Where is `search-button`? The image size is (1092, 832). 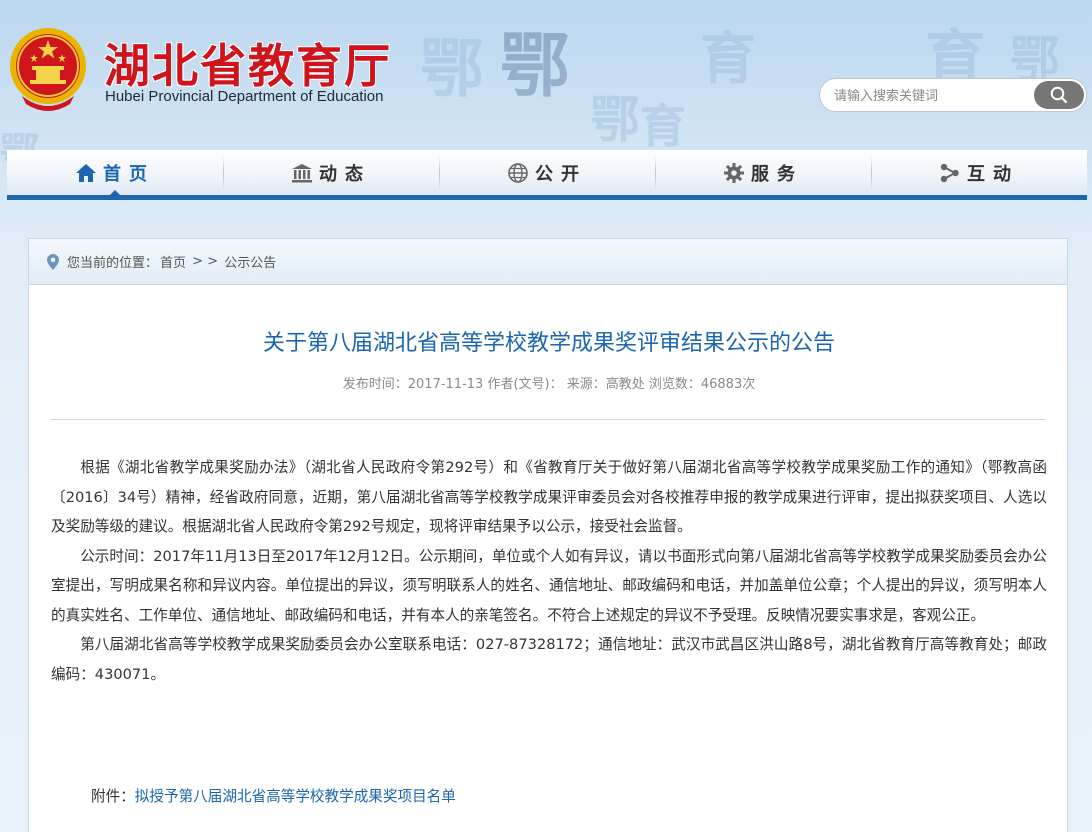 search-button is located at coordinates (1059, 95).